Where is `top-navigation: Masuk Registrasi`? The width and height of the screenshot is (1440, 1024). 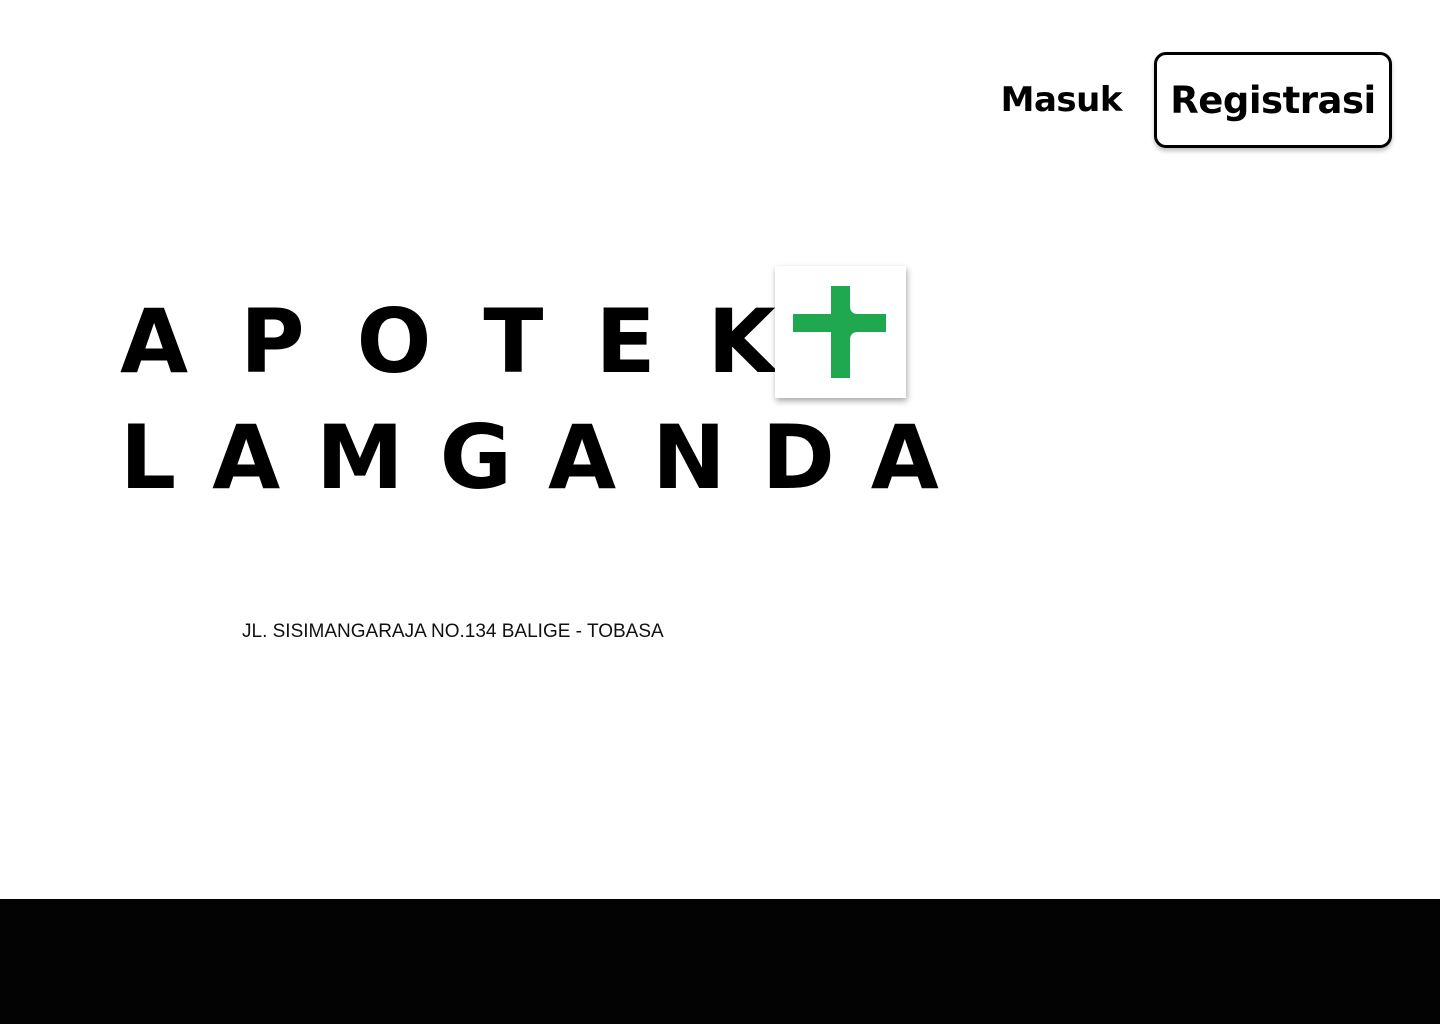 top-navigation: Masuk Registrasi is located at coordinates (1196, 100).